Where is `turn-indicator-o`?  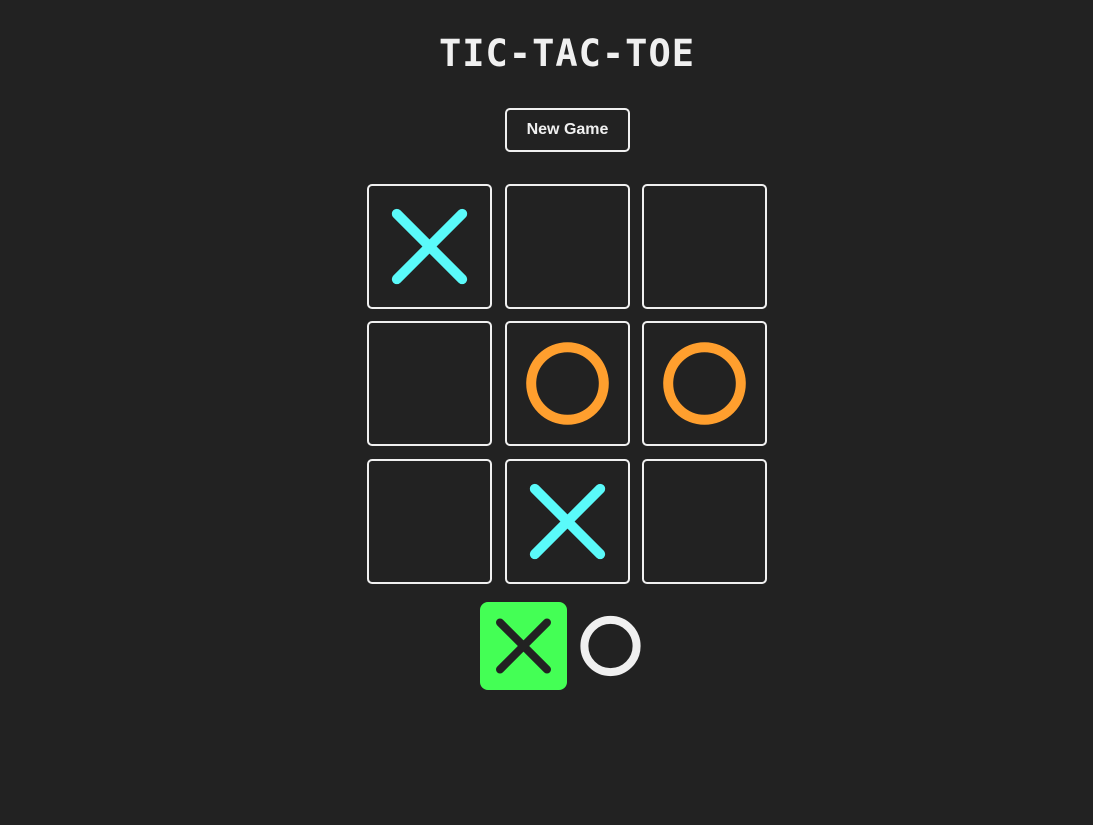 turn-indicator-o is located at coordinates (610, 646).